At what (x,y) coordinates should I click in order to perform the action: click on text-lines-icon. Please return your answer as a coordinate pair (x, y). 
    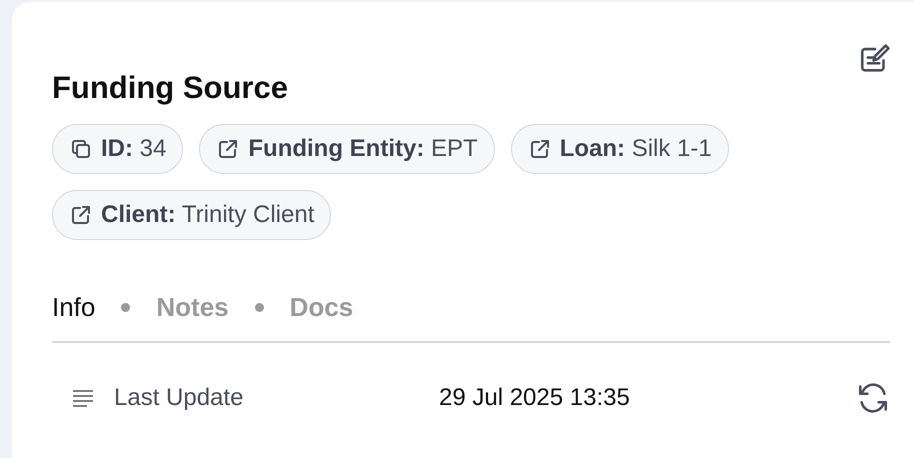
    Looking at the image, I should click on (83, 398).